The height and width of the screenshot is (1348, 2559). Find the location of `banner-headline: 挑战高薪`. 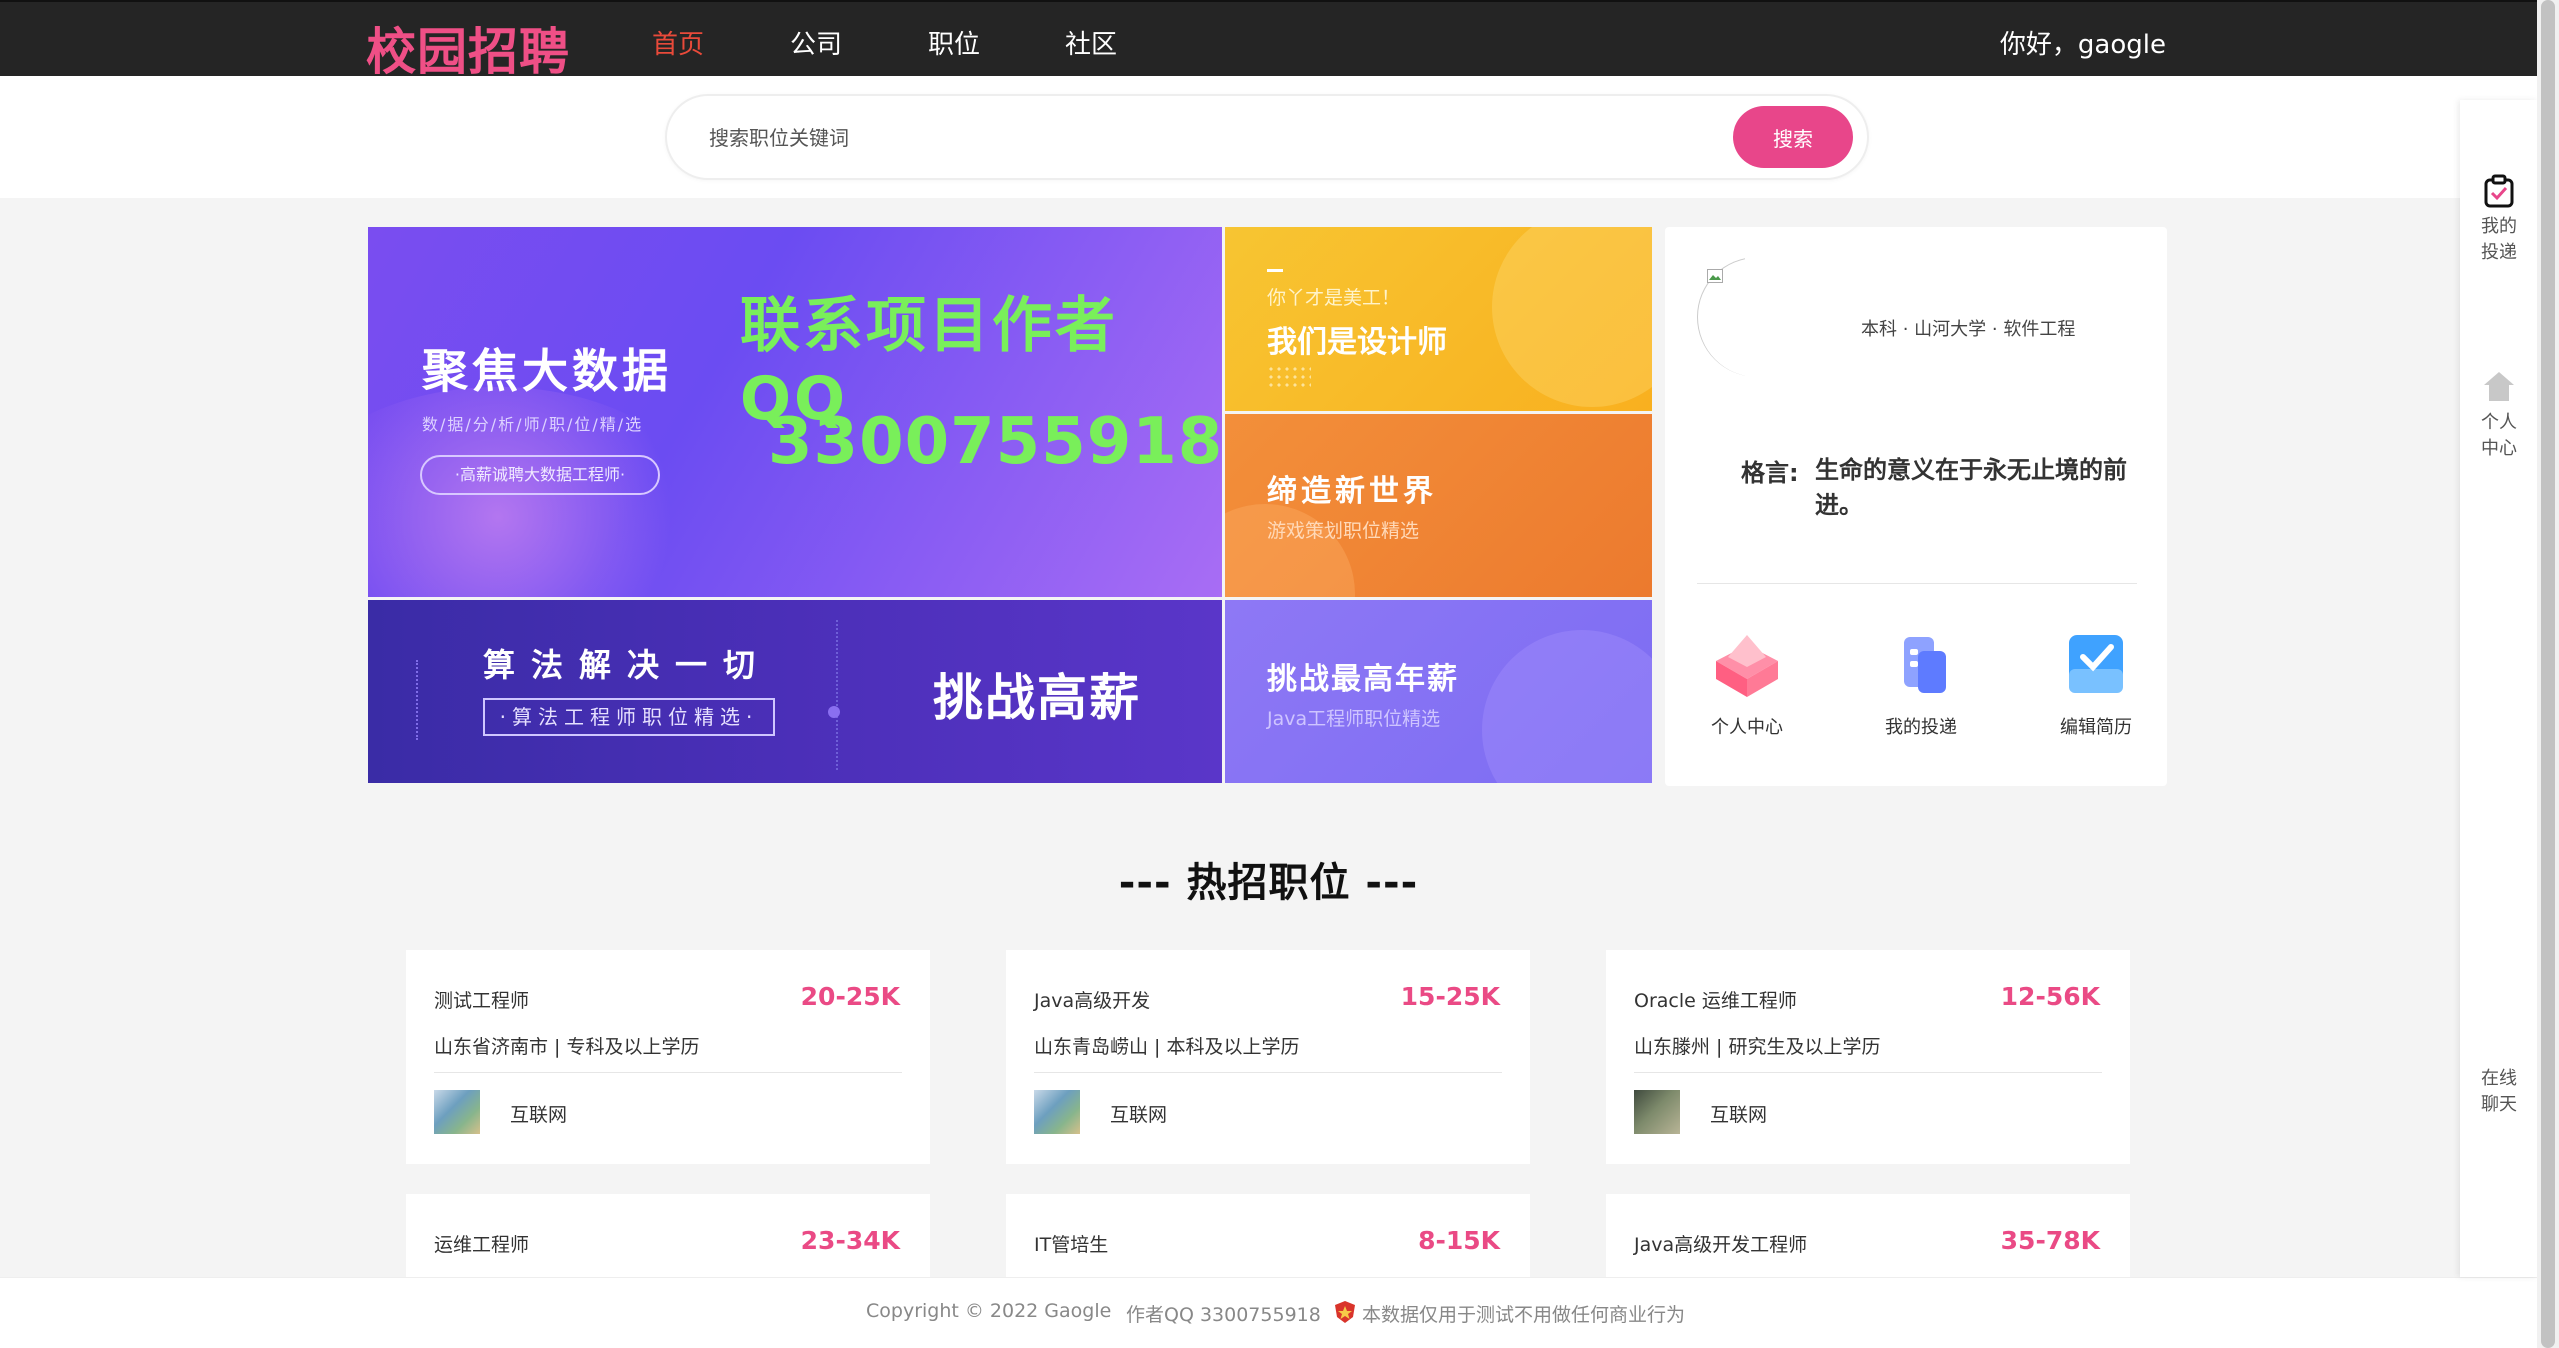

banner-headline: 挑战高薪 is located at coordinates (1037, 698).